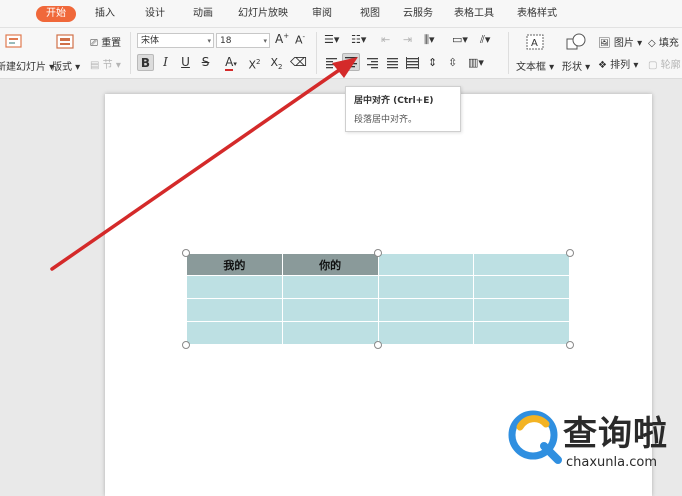  I want to click on watermark-logo-icon, so click(535, 437).